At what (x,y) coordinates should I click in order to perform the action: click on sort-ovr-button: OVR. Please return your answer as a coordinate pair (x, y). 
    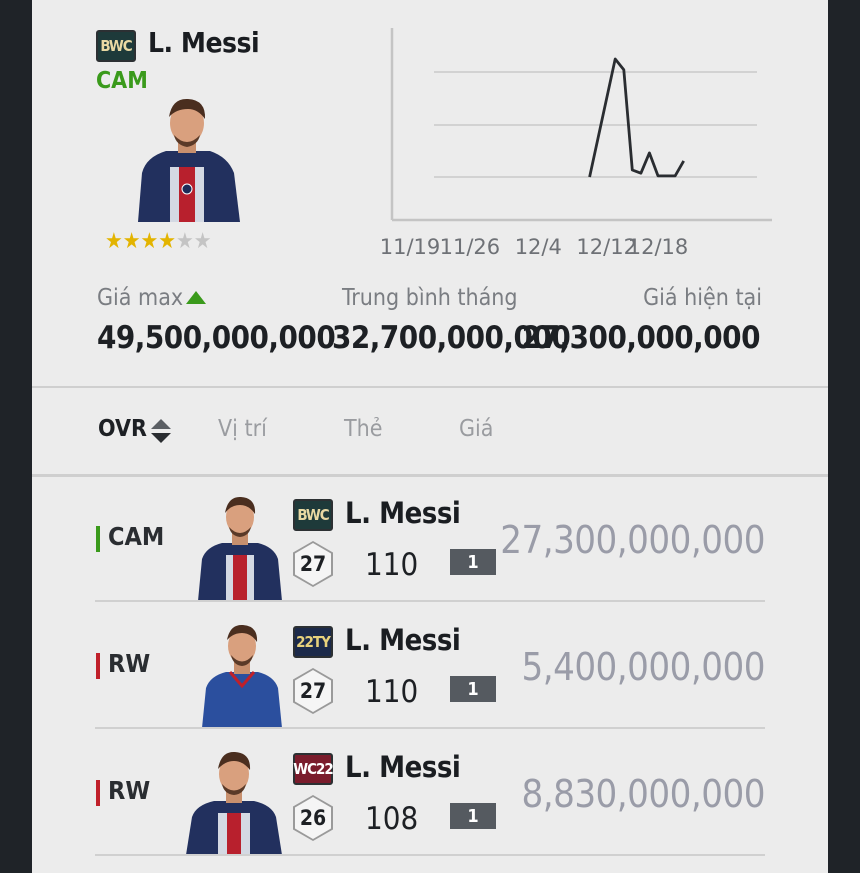
    Looking at the image, I should click on (134, 429).